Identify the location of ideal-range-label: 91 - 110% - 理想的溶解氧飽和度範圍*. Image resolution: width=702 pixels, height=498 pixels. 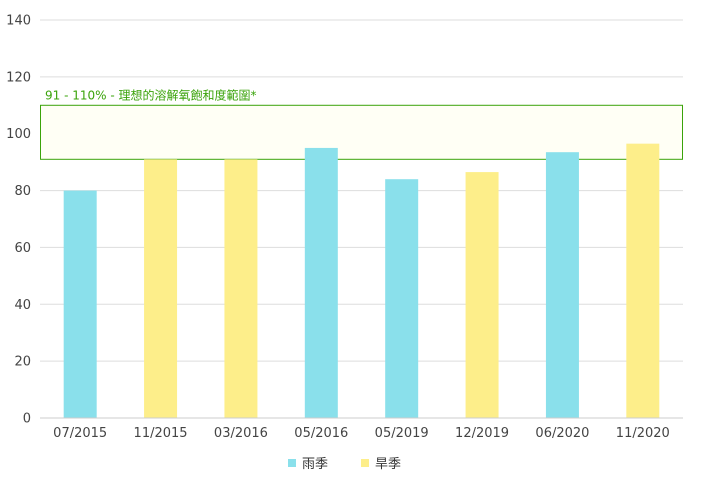
(151, 94).